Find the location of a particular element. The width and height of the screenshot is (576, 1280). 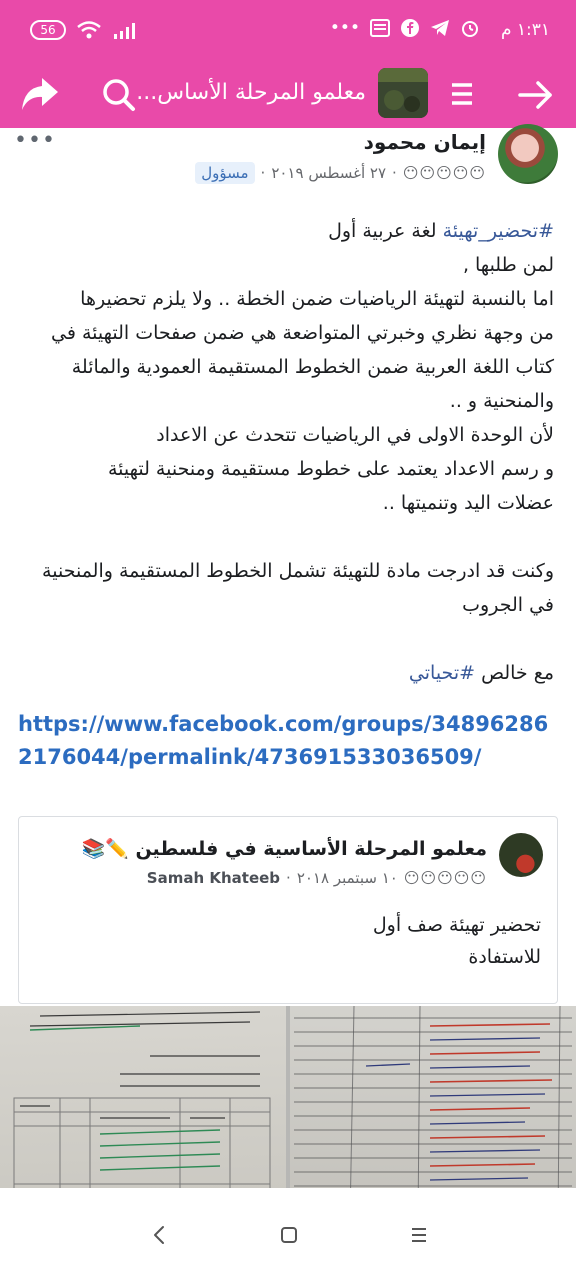

battery-level: 56 is located at coordinates (48, 30).